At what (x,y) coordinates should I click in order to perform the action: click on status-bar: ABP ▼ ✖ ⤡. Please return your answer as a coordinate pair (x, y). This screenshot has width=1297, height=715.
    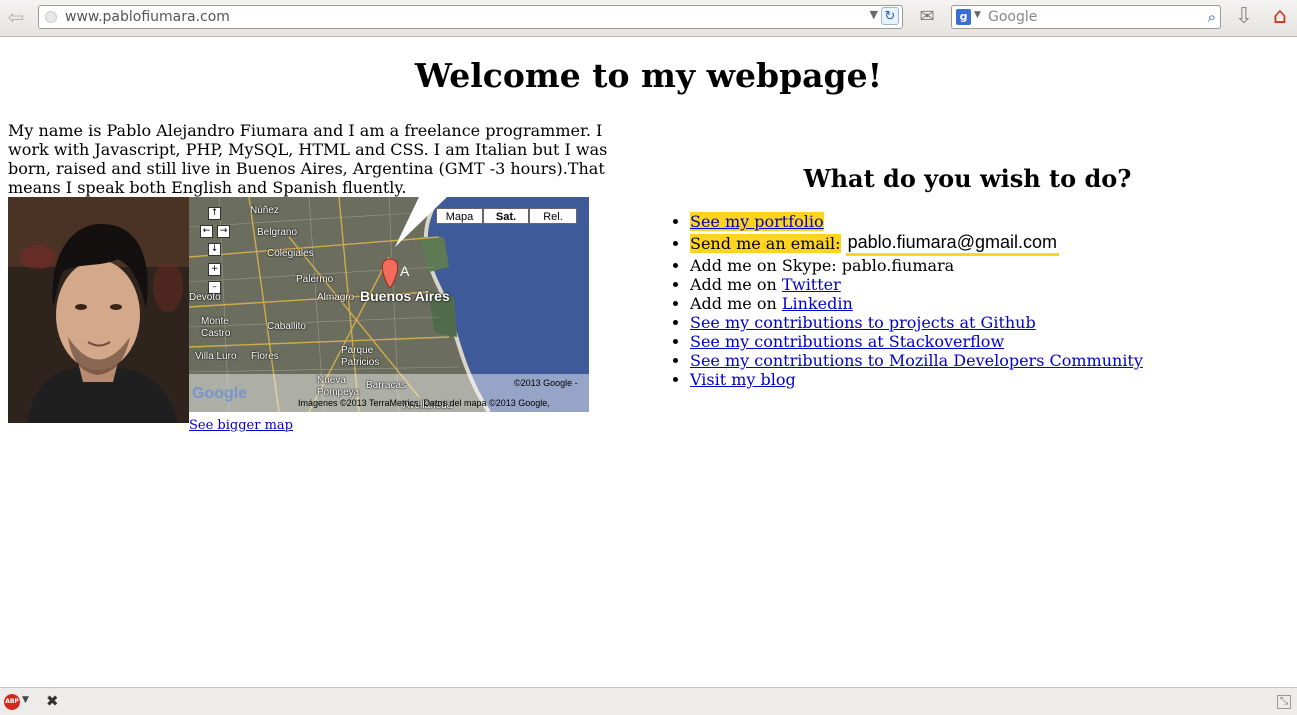
    Looking at the image, I should click on (648, 701).